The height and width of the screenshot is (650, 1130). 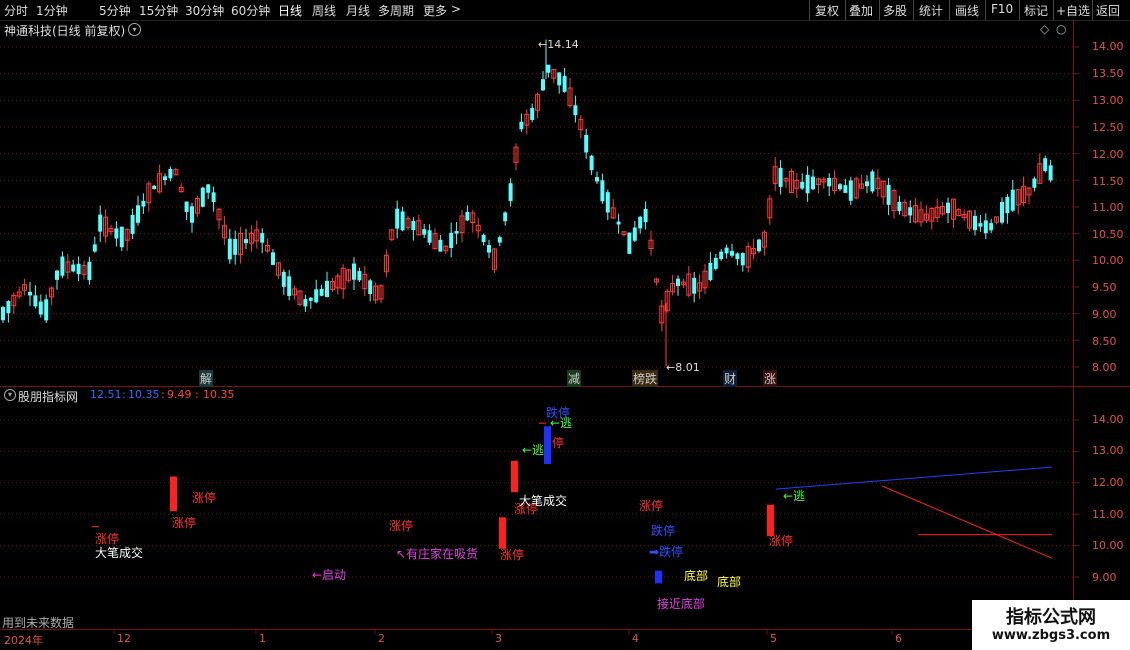 What do you see at coordinates (1108, 482) in the screenshot?
I see `indicator-tick: 12.00` at bounding box center [1108, 482].